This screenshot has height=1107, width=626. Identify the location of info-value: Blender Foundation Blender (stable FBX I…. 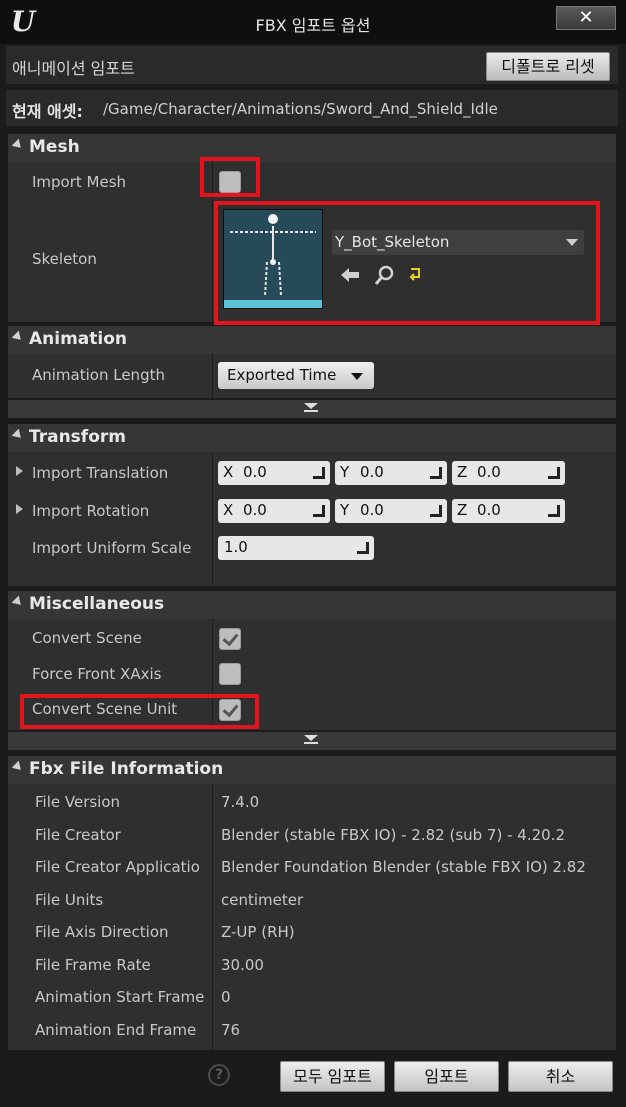
(403, 867).